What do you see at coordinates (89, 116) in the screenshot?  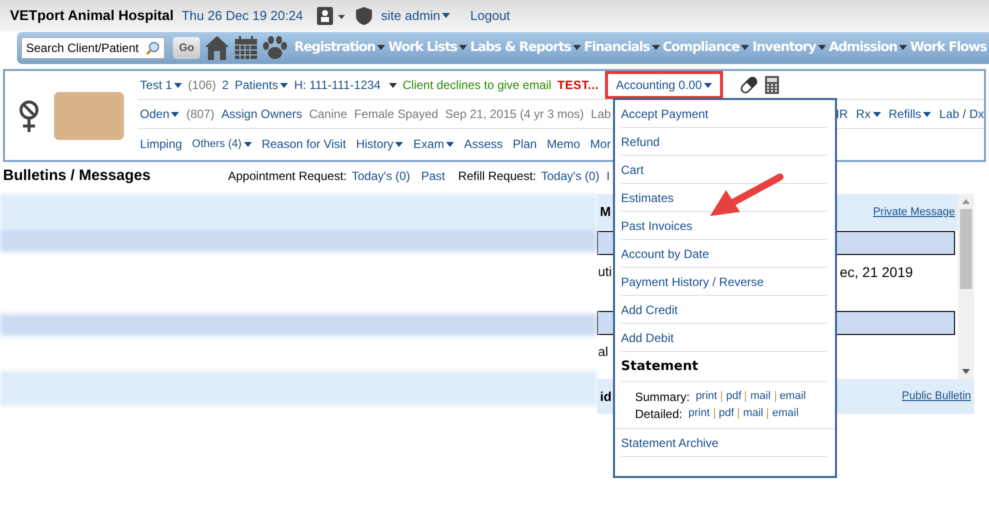 I see `photo-placeholder` at bounding box center [89, 116].